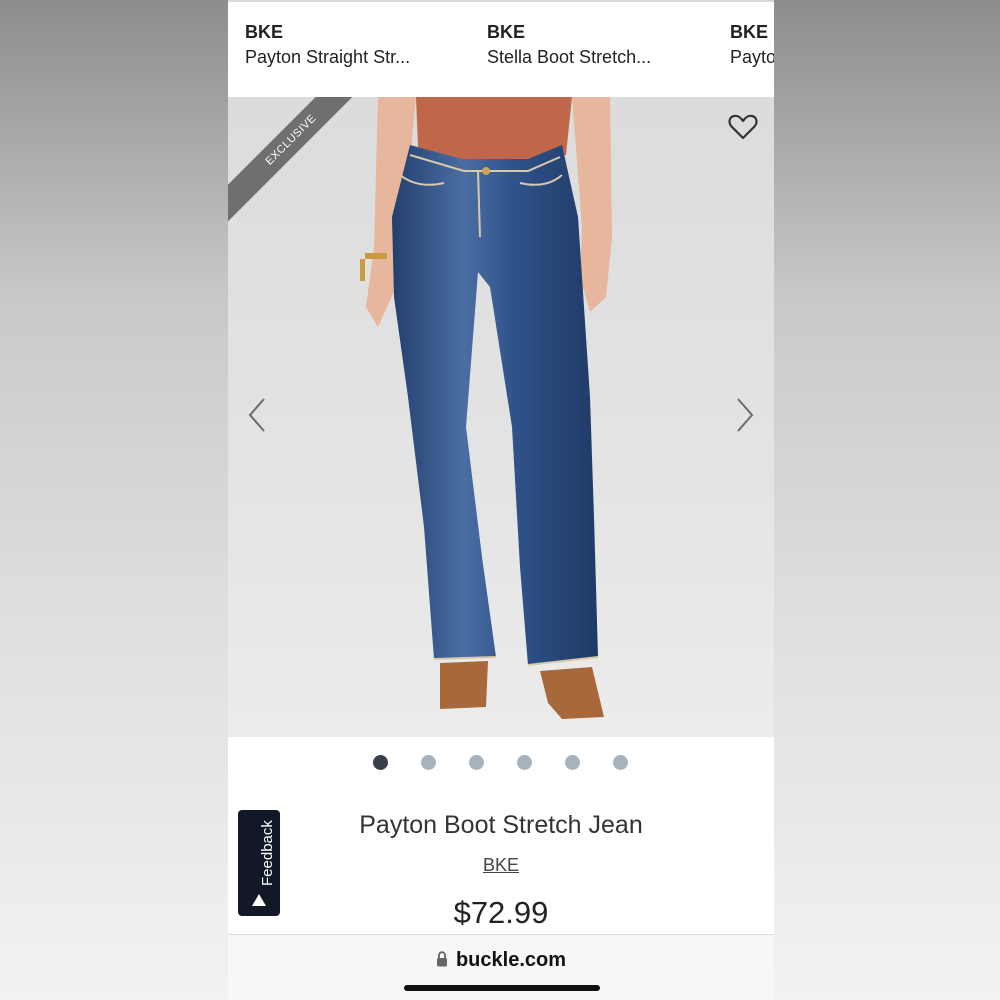 This screenshot has height=1000, width=1000. Describe the element at coordinates (752, 45) in the screenshot. I see `recommendation-item: BKE Payto` at that location.